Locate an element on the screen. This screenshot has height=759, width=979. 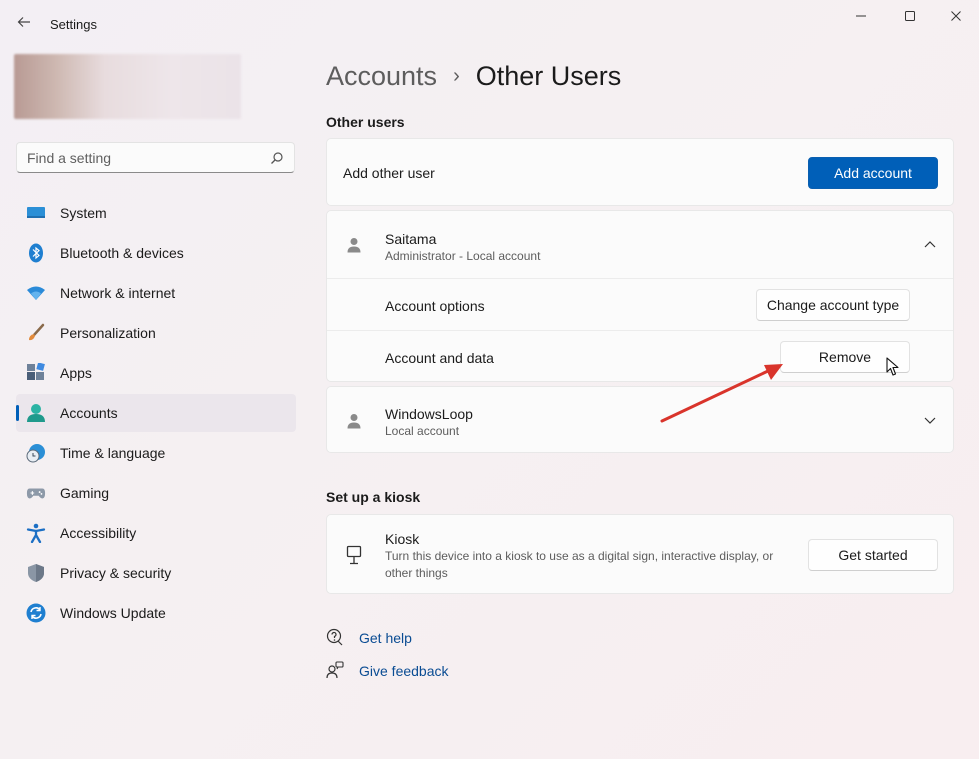
sidebar-item-label: Windows Update is located at coordinates (113, 613).